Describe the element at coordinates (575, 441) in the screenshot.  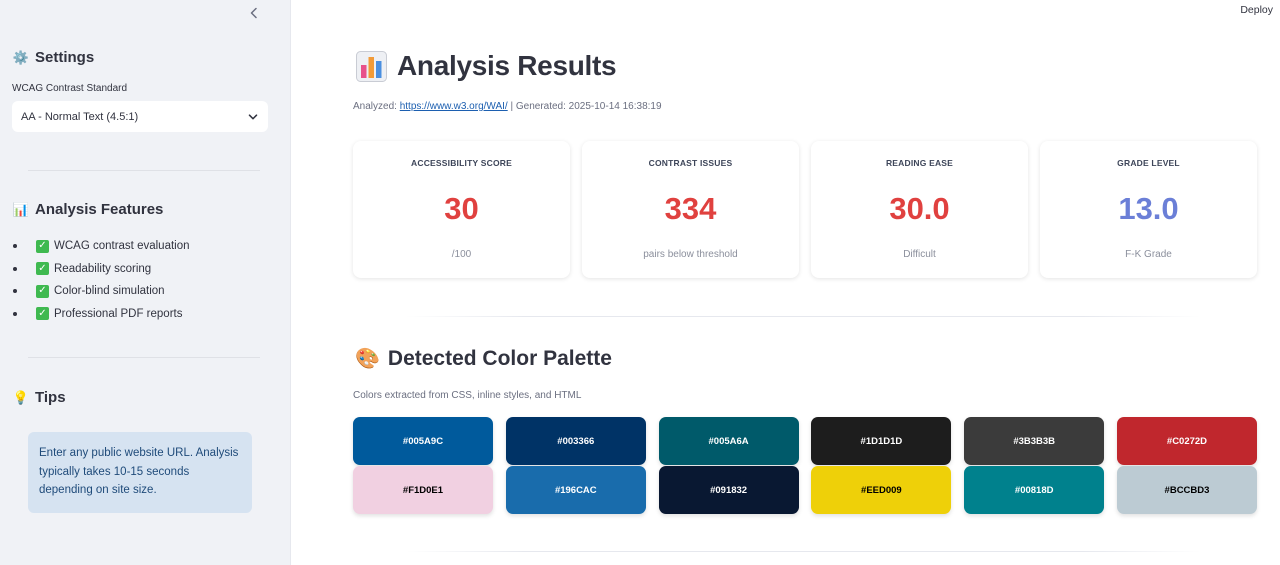
I see `color-swatch: #003366` at that location.